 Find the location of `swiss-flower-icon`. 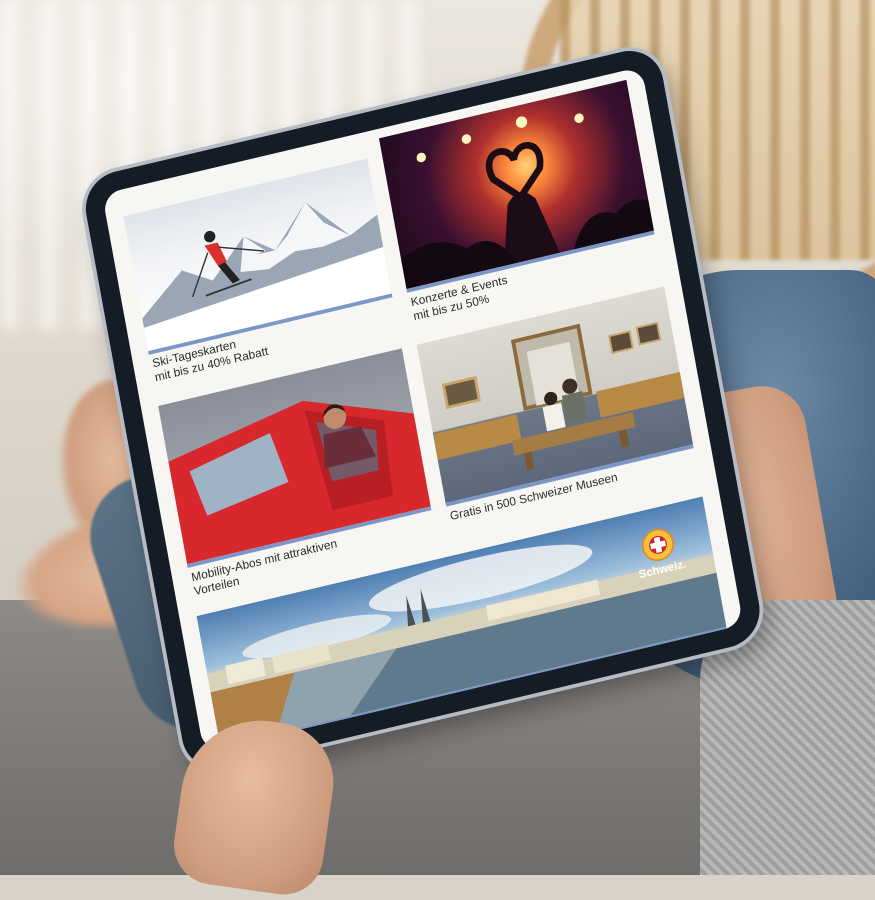

swiss-flower-icon is located at coordinates (658, 545).